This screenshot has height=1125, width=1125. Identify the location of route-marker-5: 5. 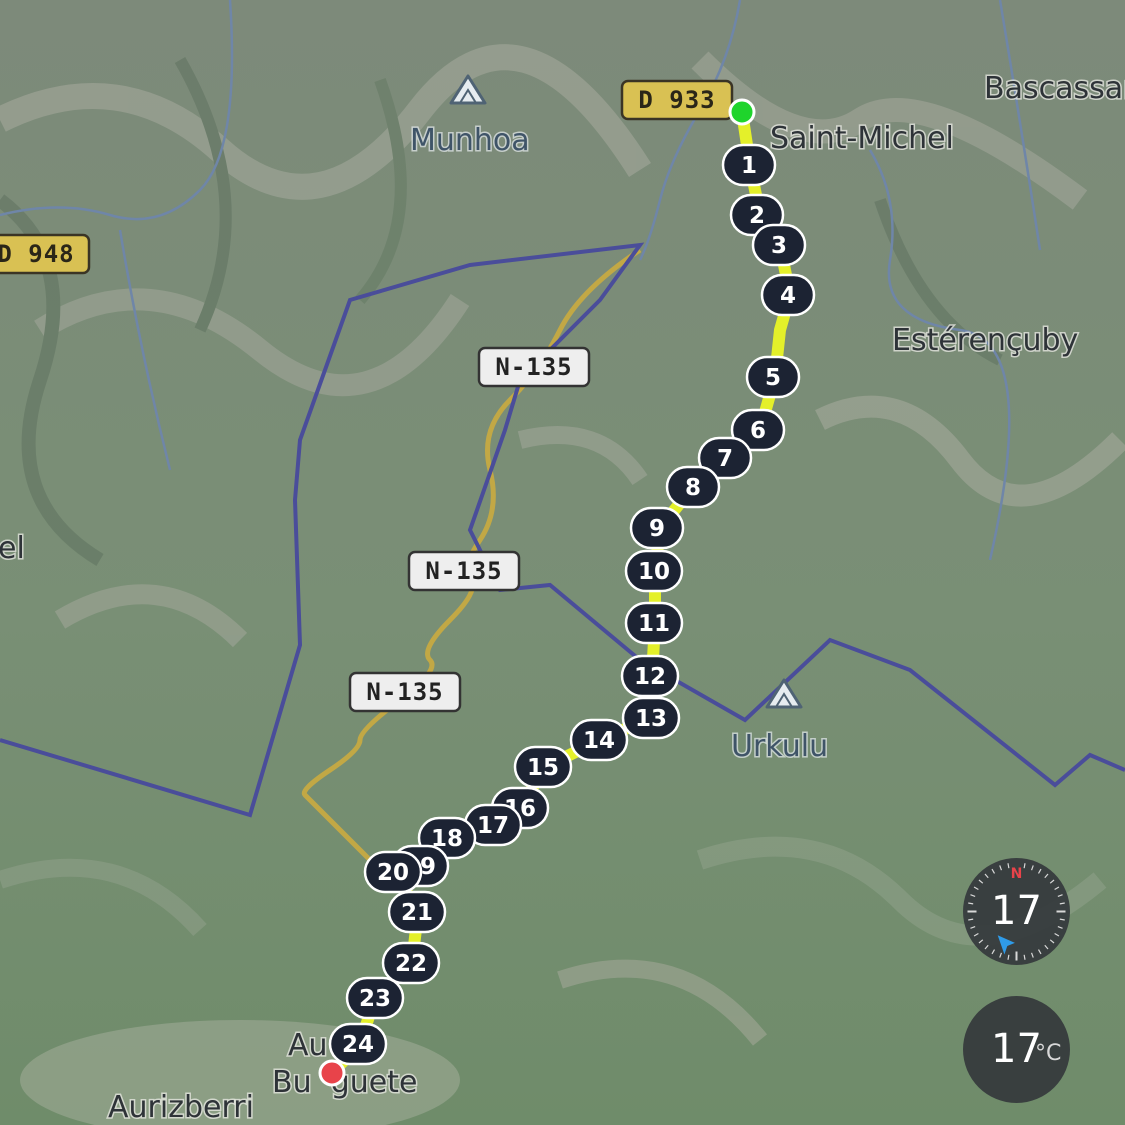
(773, 377).